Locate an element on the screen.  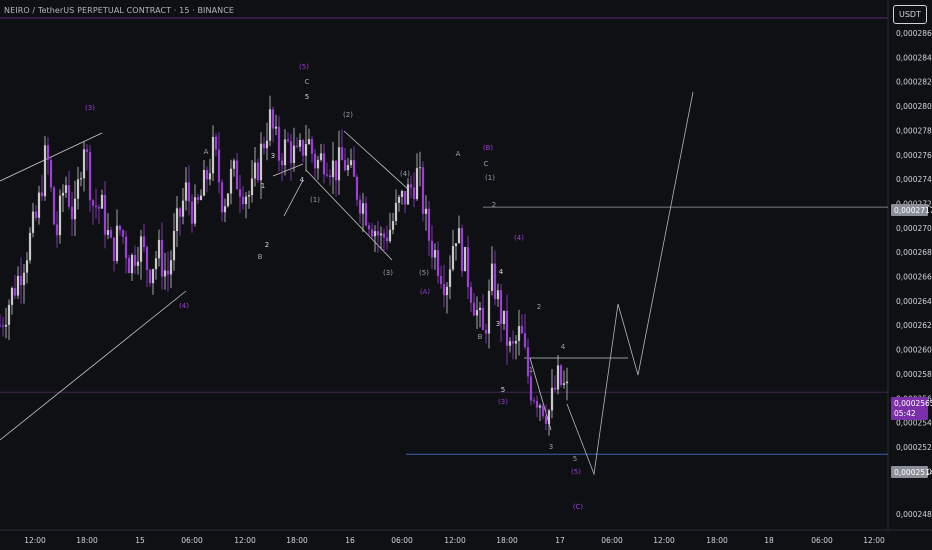
x-tick-label: 18 is located at coordinates (769, 540).